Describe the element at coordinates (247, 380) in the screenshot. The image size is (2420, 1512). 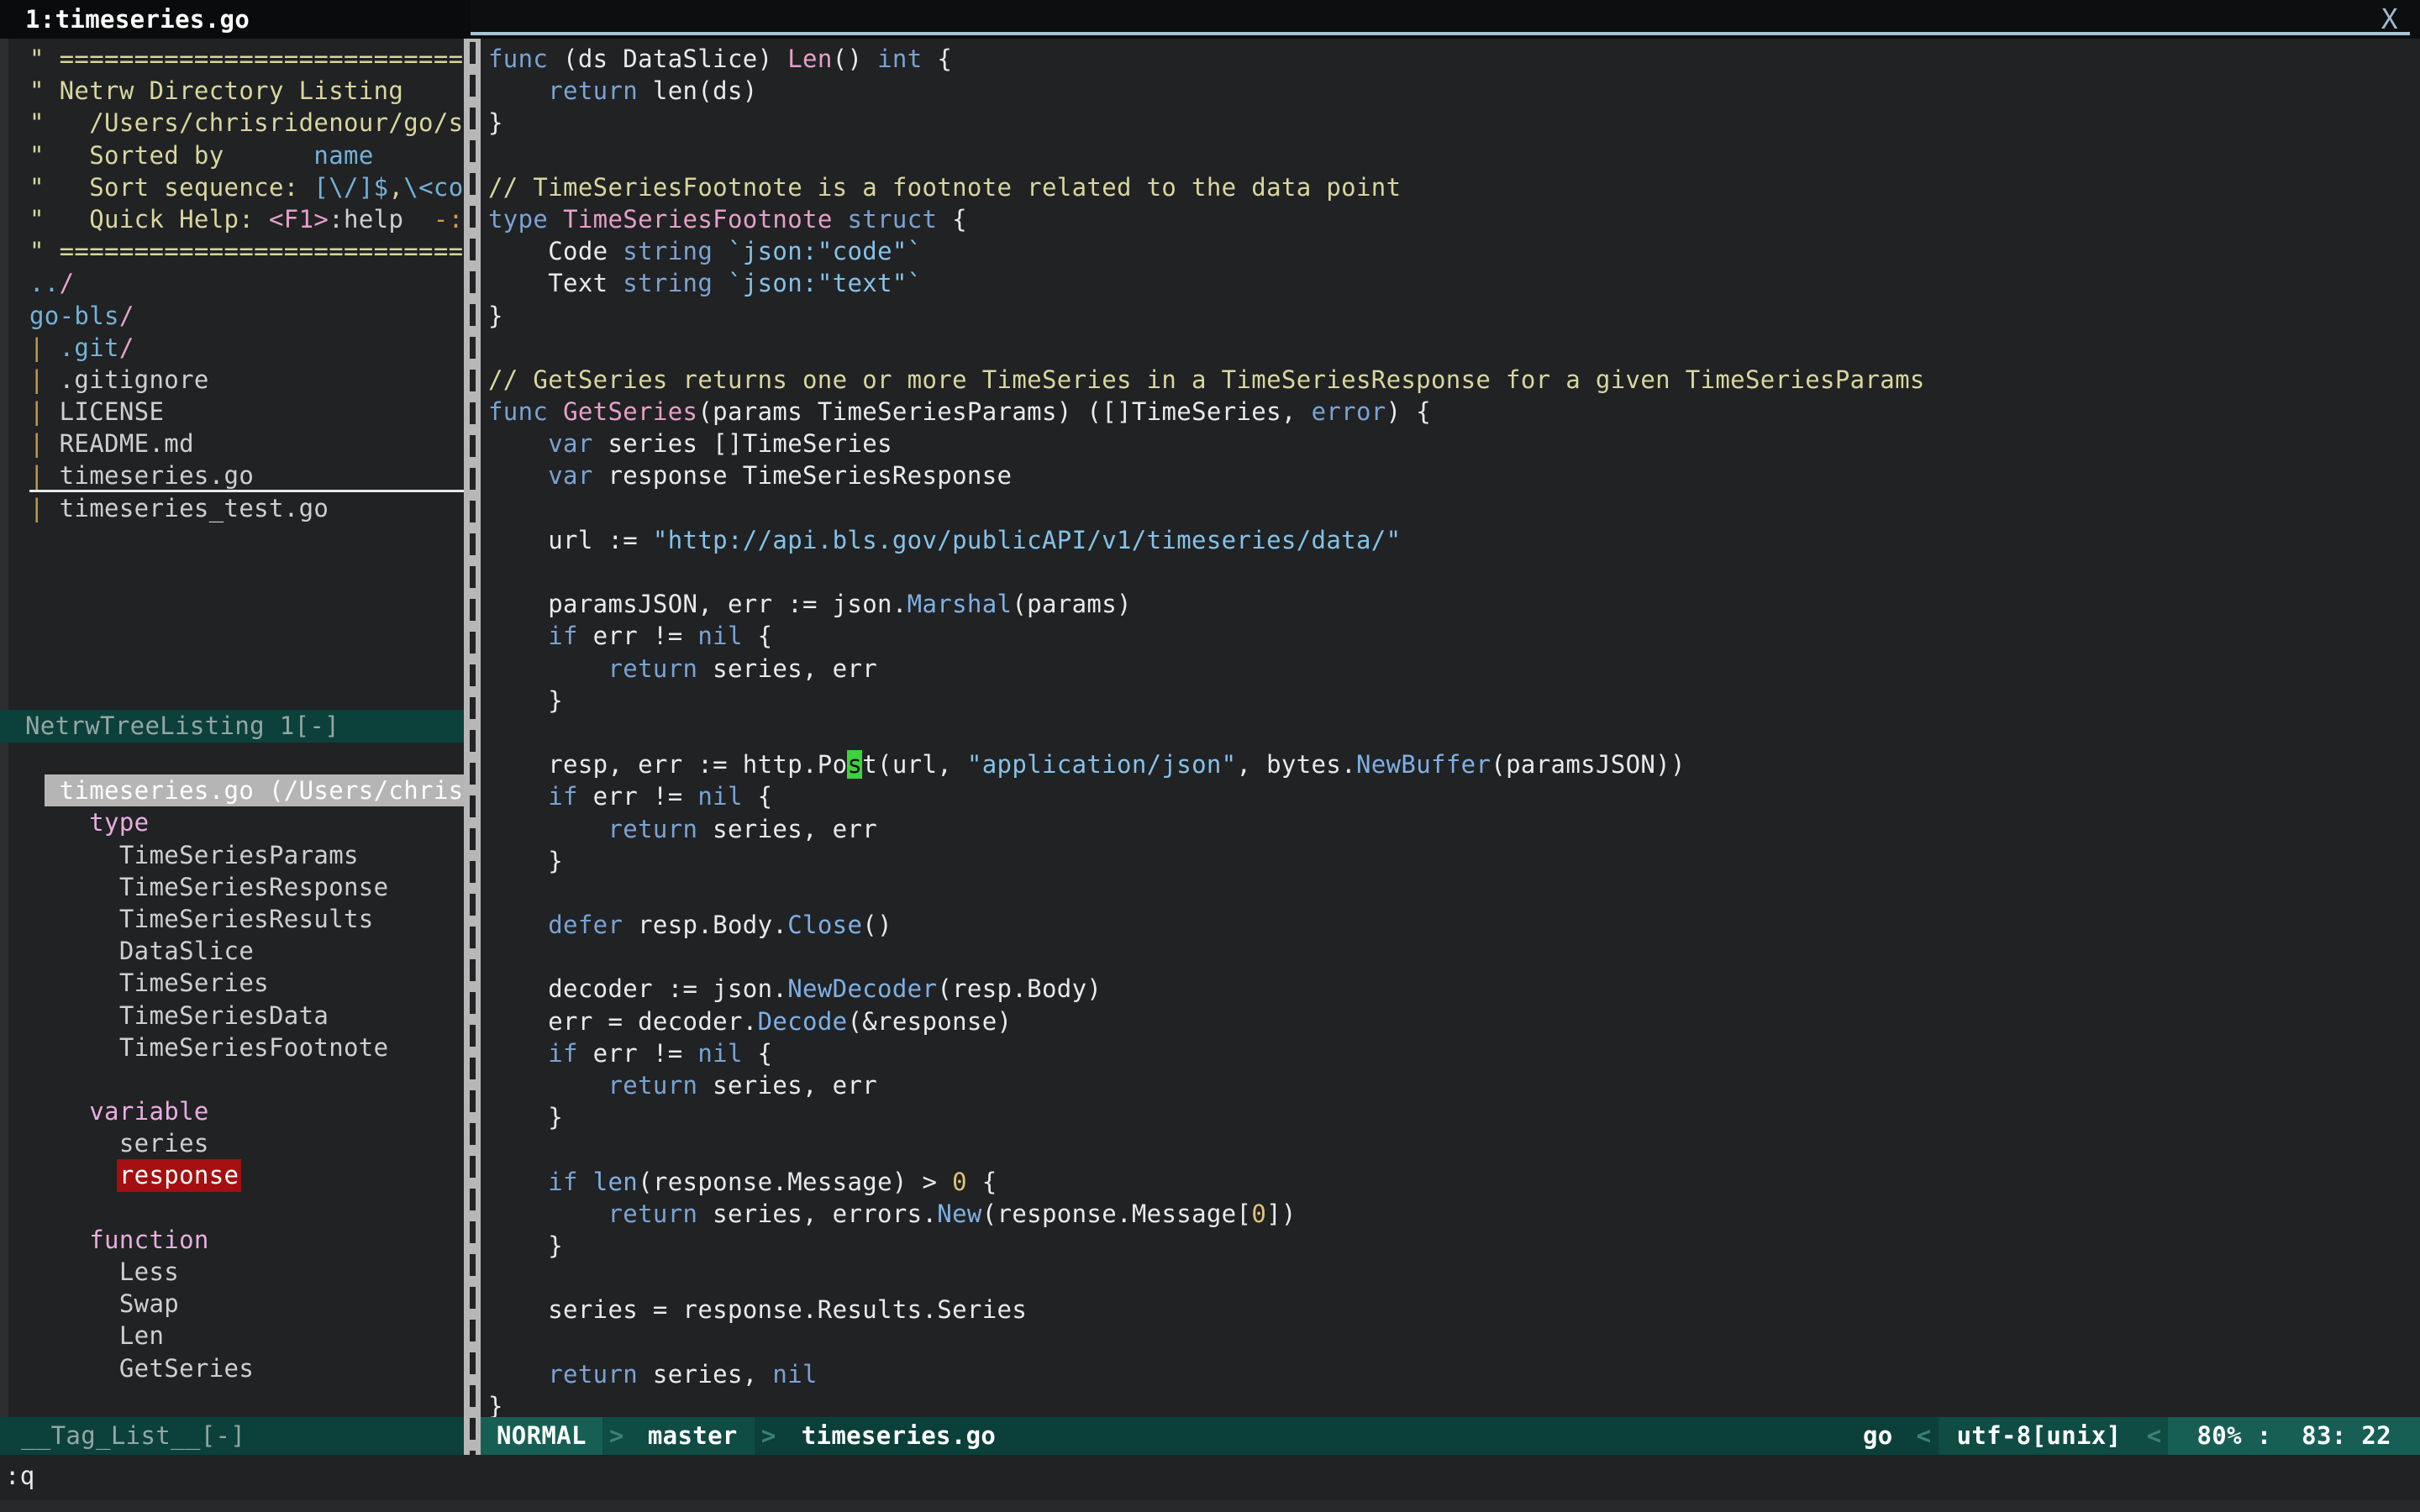
I see `netrw-line: | .gitignore` at that location.